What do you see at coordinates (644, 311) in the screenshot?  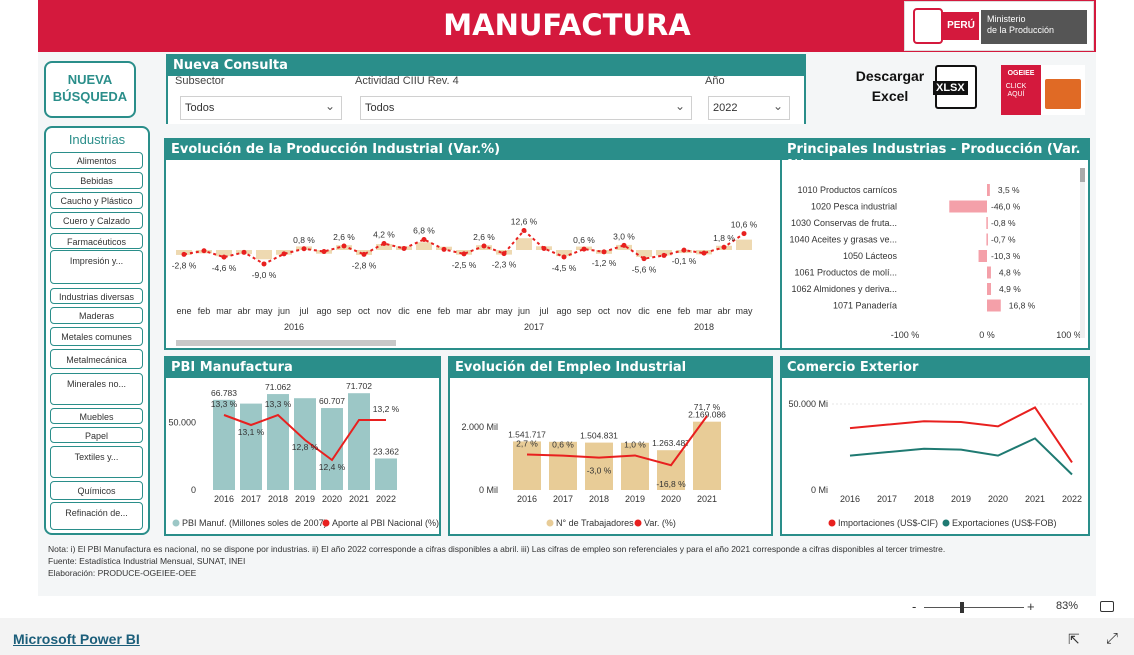 I see `x-tick-label: dic` at bounding box center [644, 311].